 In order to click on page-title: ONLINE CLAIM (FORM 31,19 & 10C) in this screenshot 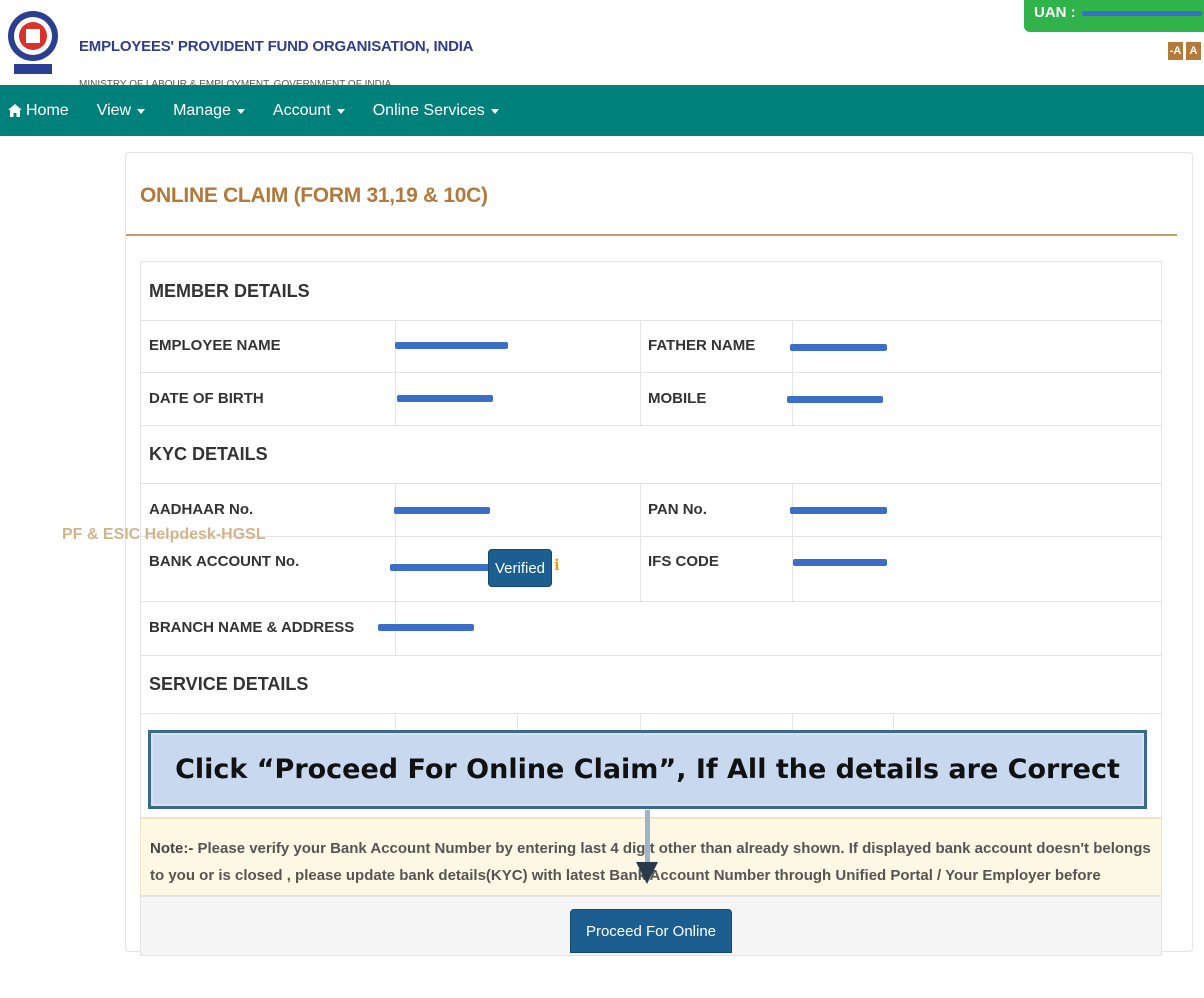, I will do `click(314, 195)`.